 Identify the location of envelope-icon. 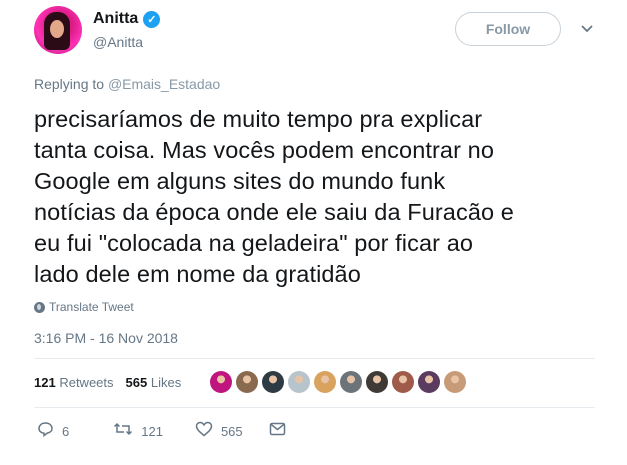
(277, 431).